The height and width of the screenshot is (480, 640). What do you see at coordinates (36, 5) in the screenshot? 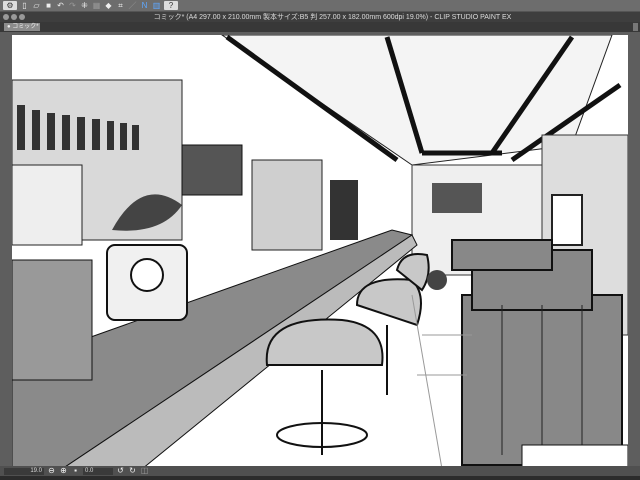
I see `open-icon: ▱` at bounding box center [36, 5].